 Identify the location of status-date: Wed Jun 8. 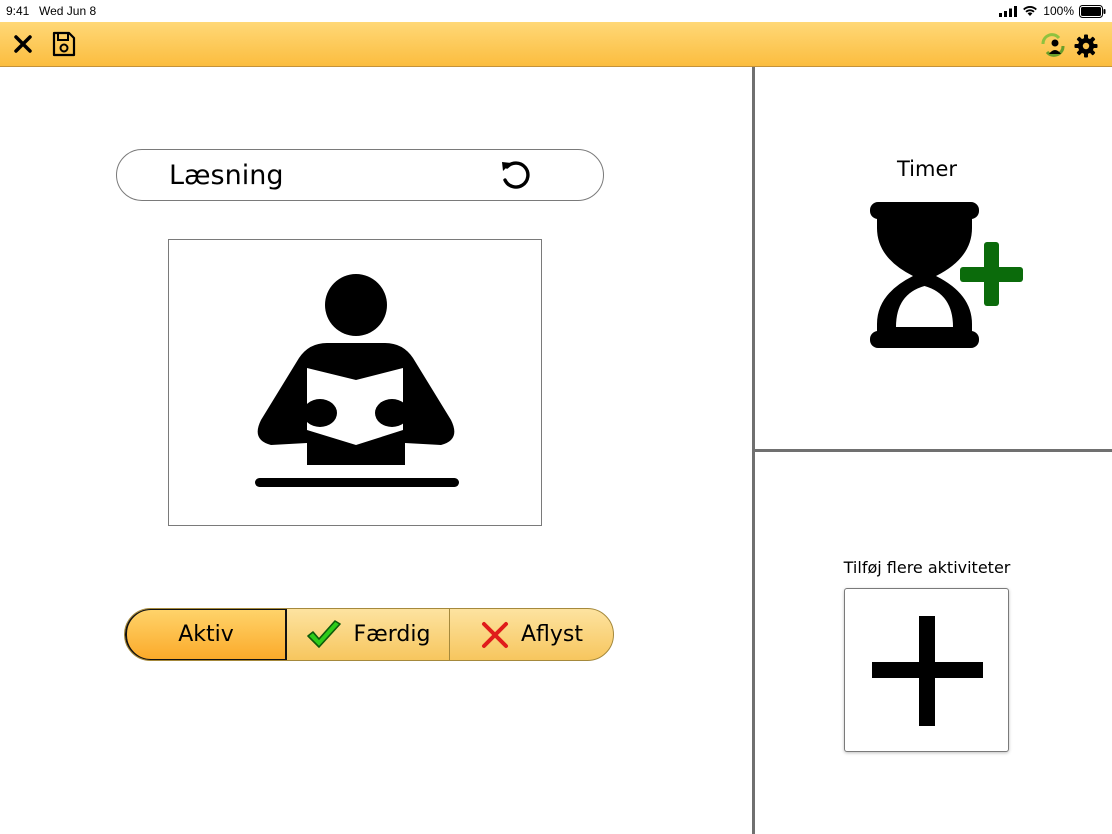
(68, 11).